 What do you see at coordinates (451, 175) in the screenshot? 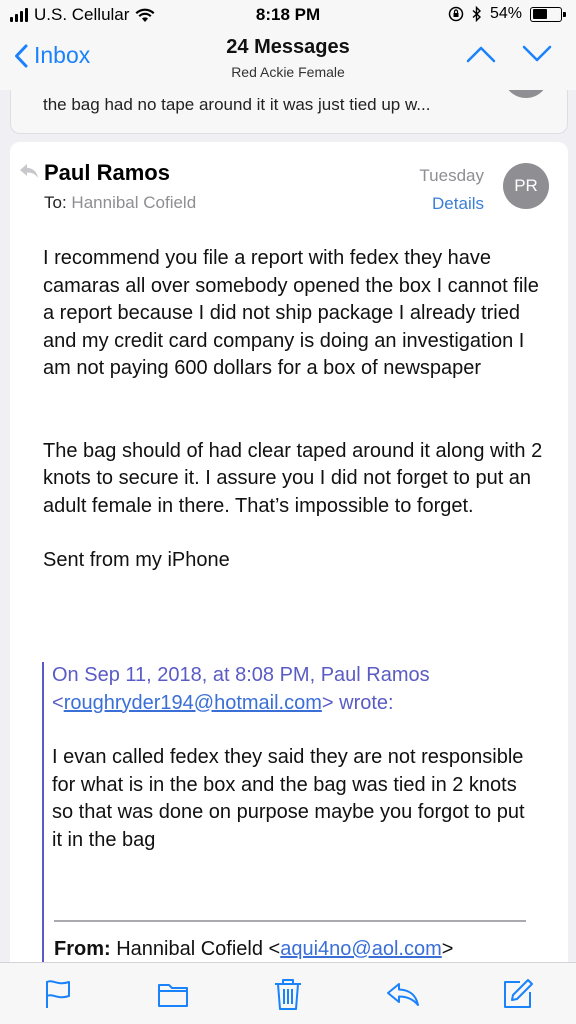
I see `message-date: Tuesday` at bounding box center [451, 175].